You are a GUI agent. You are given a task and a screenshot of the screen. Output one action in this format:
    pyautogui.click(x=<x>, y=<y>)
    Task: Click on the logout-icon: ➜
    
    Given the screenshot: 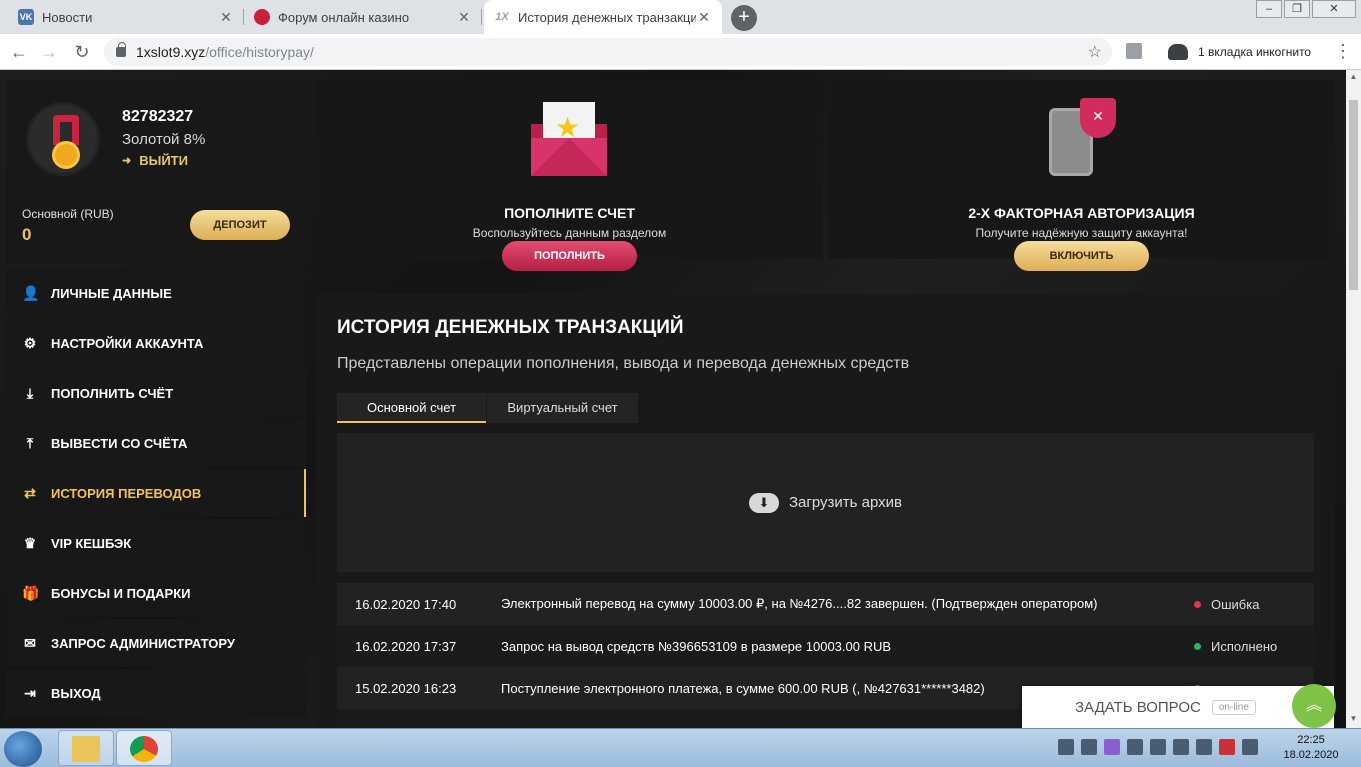 What is the action you would take?
    pyautogui.click(x=127, y=161)
    